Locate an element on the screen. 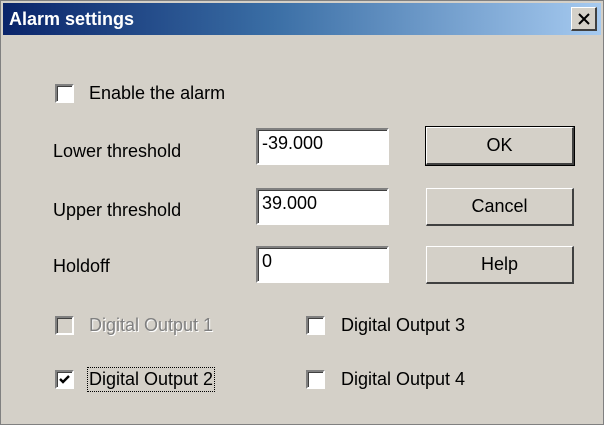 The width and height of the screenshot is (606, 427). upper-threshold-label: Upper threshold is located at coordinates (117, 210).